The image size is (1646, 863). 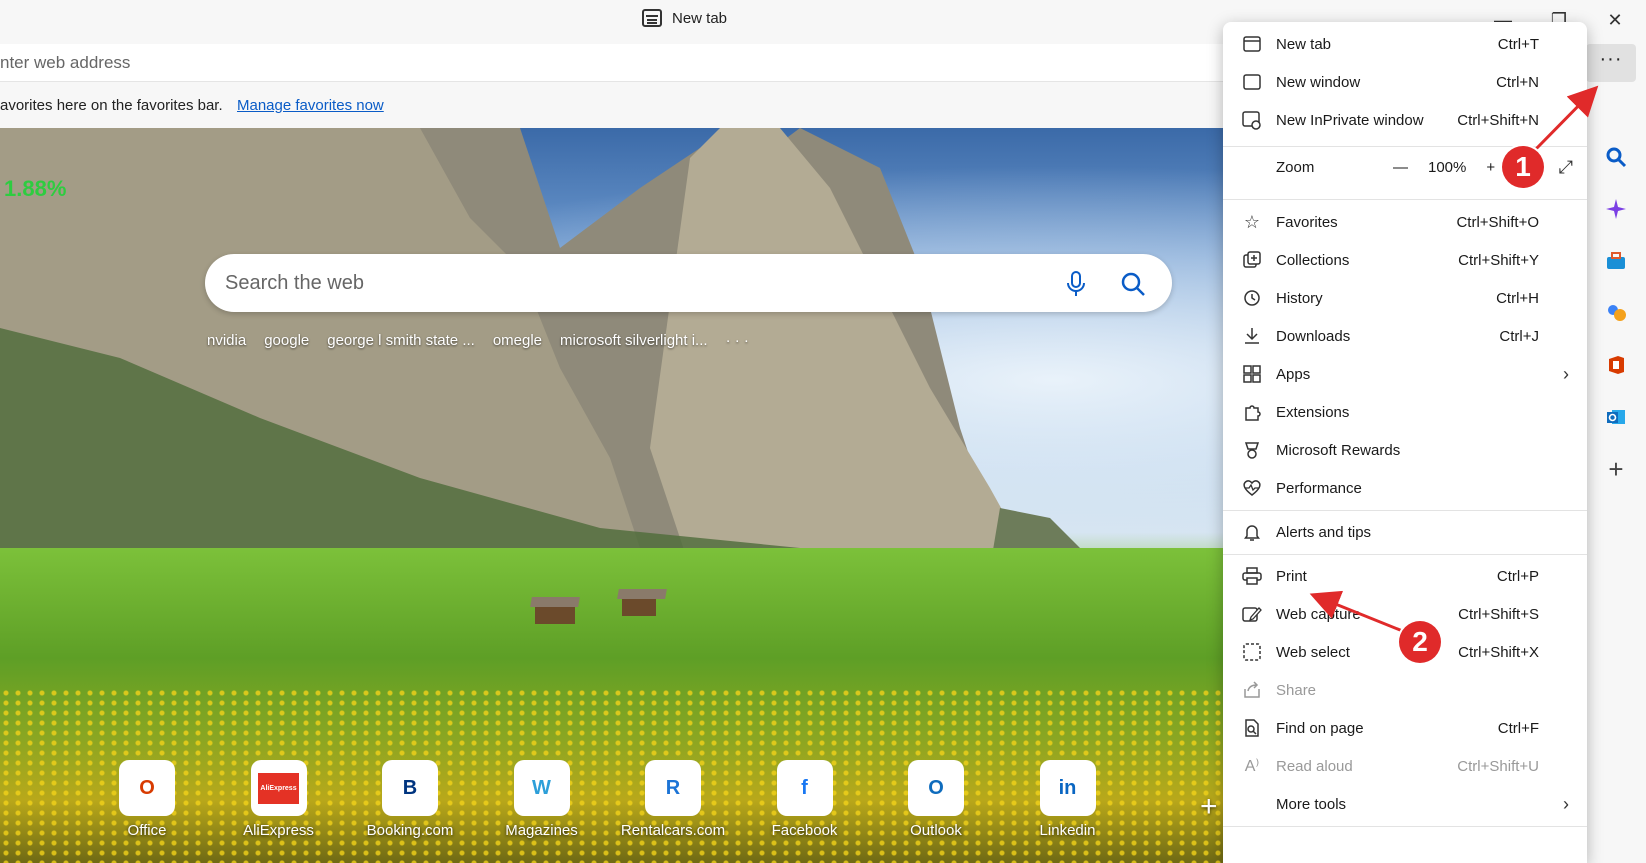 I want to click on quick-link: B Booking.com, so click(x=410, y=799).